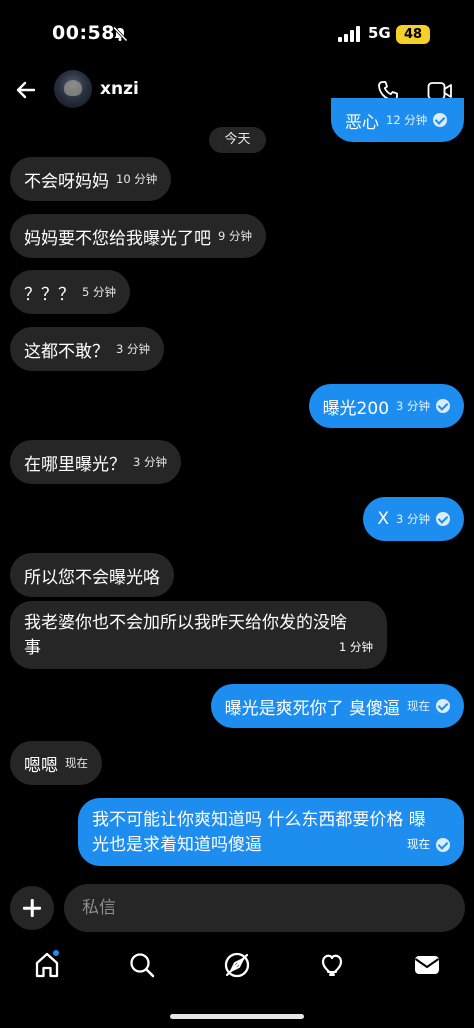 This screenshot has width=474, height=1028. I want to click on add-attachment-button, so click(32, 908).